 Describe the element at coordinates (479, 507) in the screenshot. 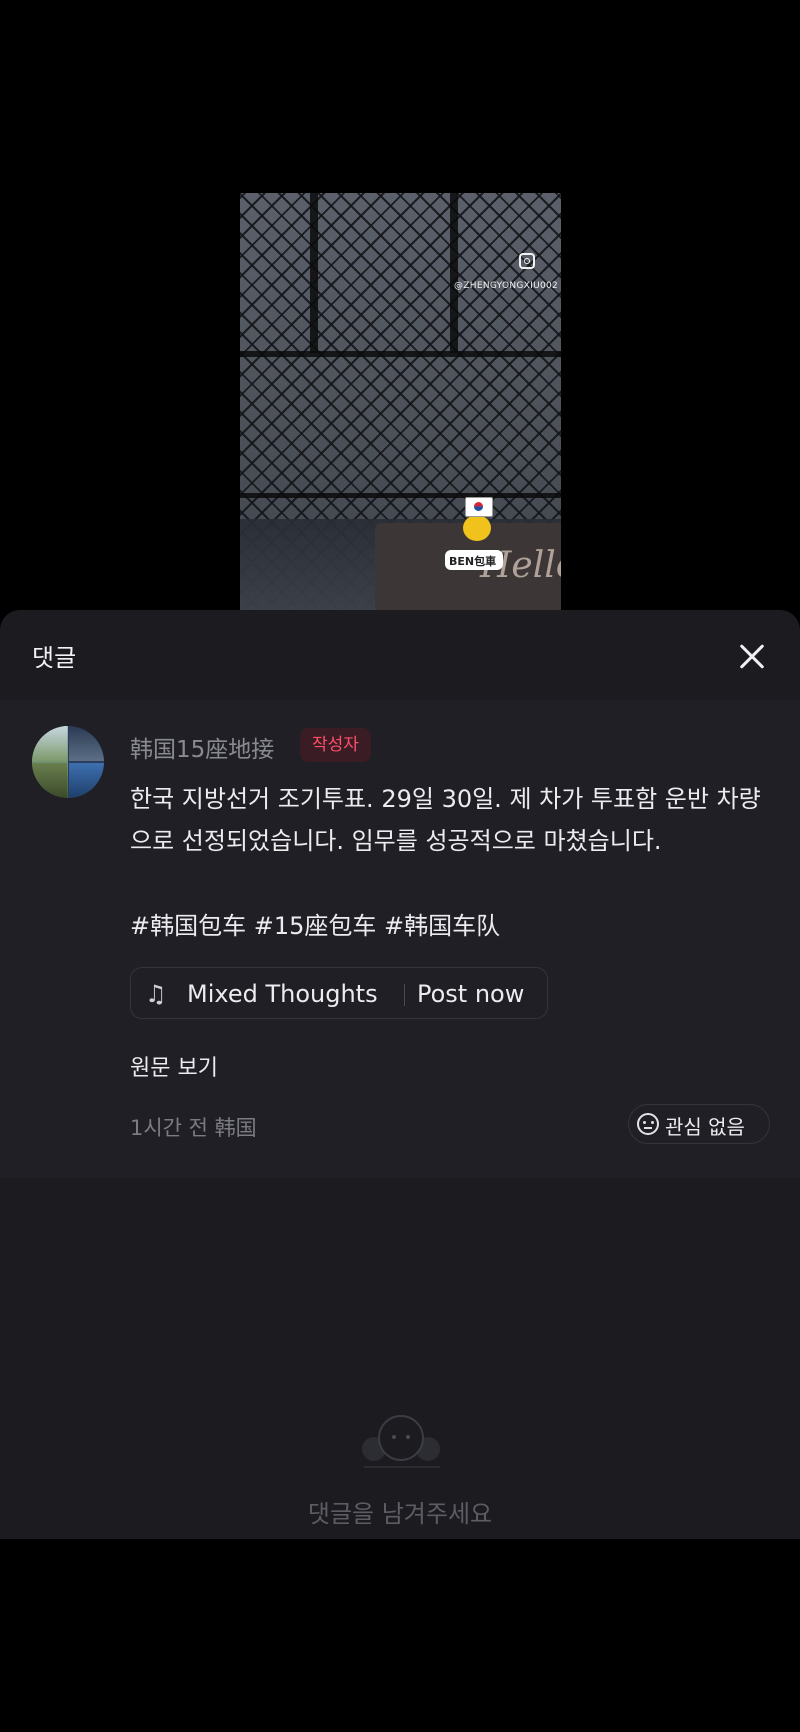

I see `korea-flag-icon` at that location.